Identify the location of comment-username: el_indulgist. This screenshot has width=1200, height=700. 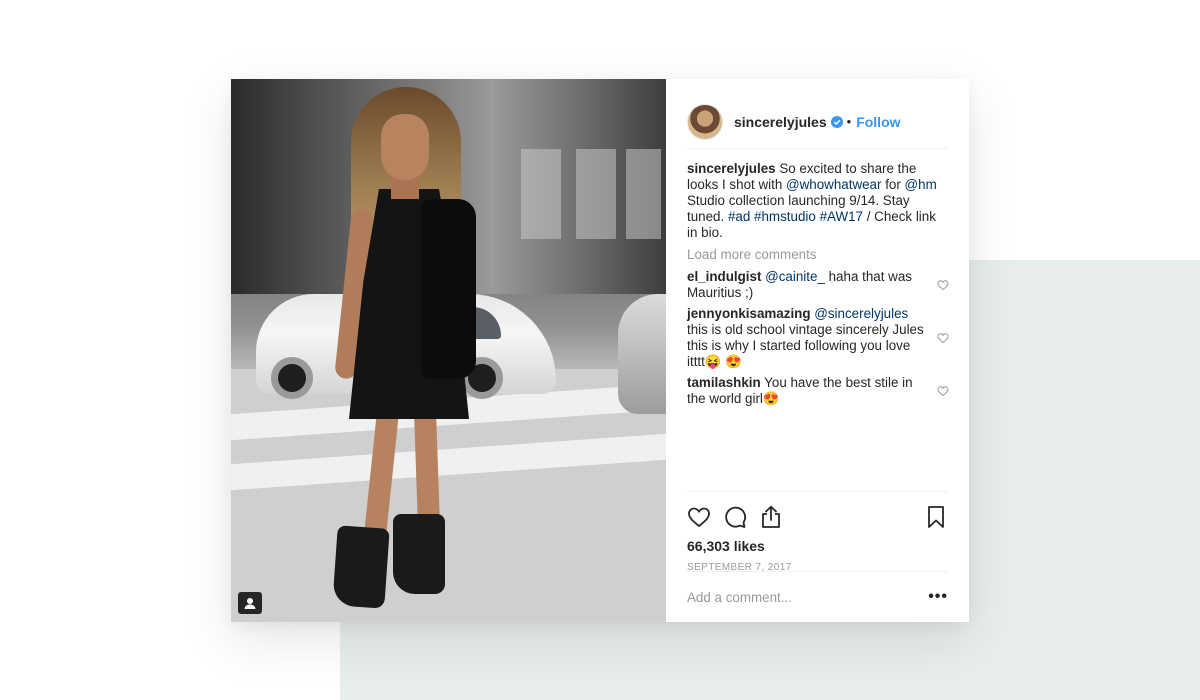
(724, 276).